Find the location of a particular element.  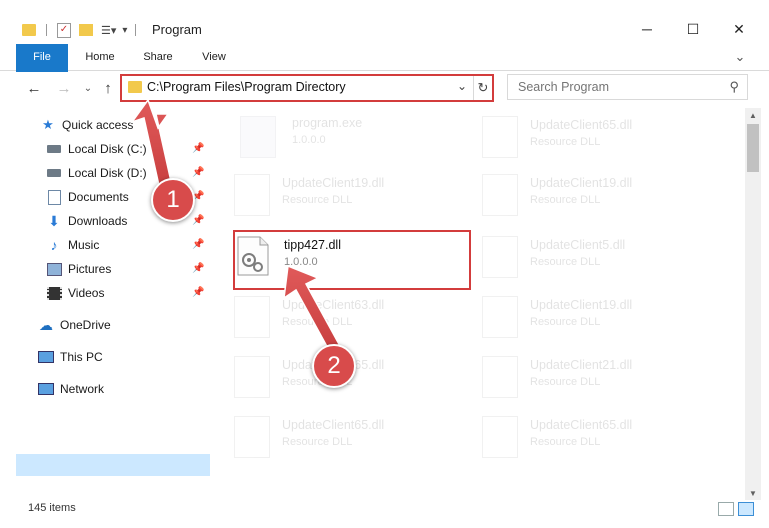

close-button: ✕ is located at coordinates (739, 29).